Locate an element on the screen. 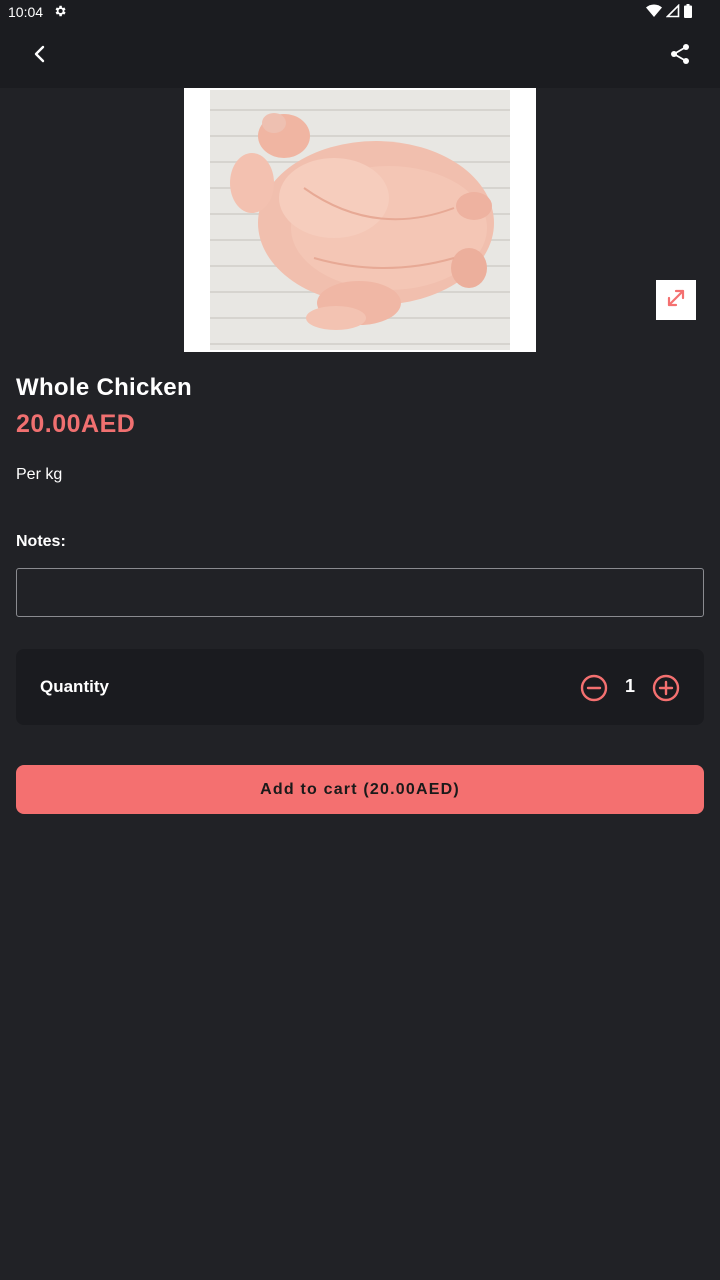 The height and width of the screenshot is (1280, 720). settings-gear-icon is located at coordinates (60, 12).